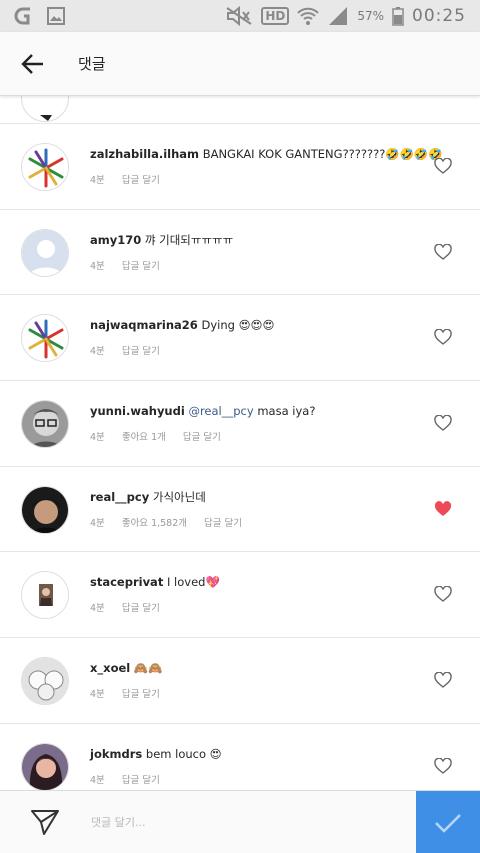 The height and width of the screenshot is (853, 480). I want to click on list-item: x_xoel 🙈🙈 4분 답글 달기, so click(240, 681).